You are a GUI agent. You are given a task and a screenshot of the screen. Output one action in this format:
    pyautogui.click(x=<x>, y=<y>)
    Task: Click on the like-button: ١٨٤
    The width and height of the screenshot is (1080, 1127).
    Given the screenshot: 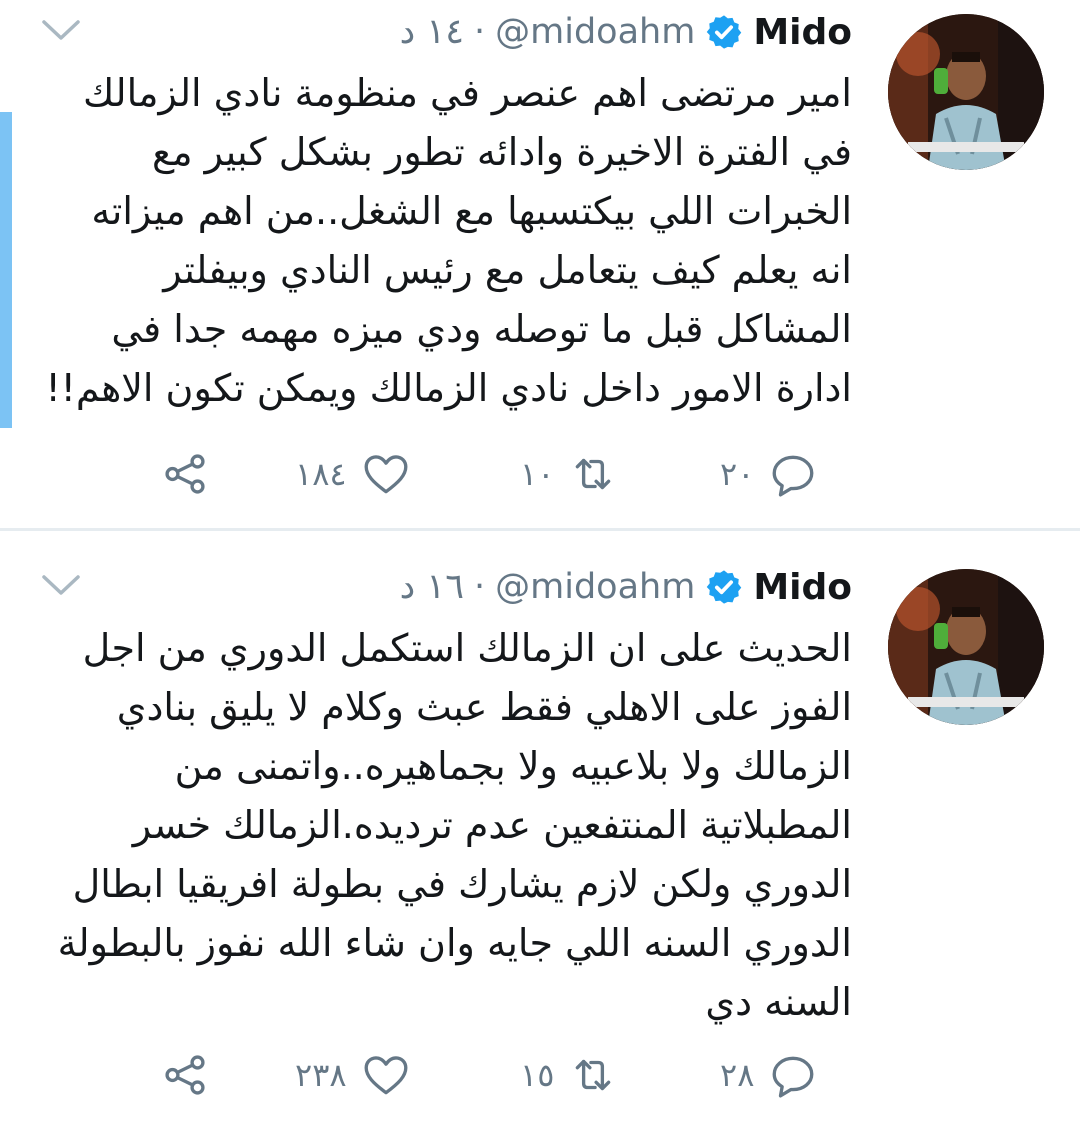 What is the action you would take?
    pyautogui.click(x=353, y=474)
    